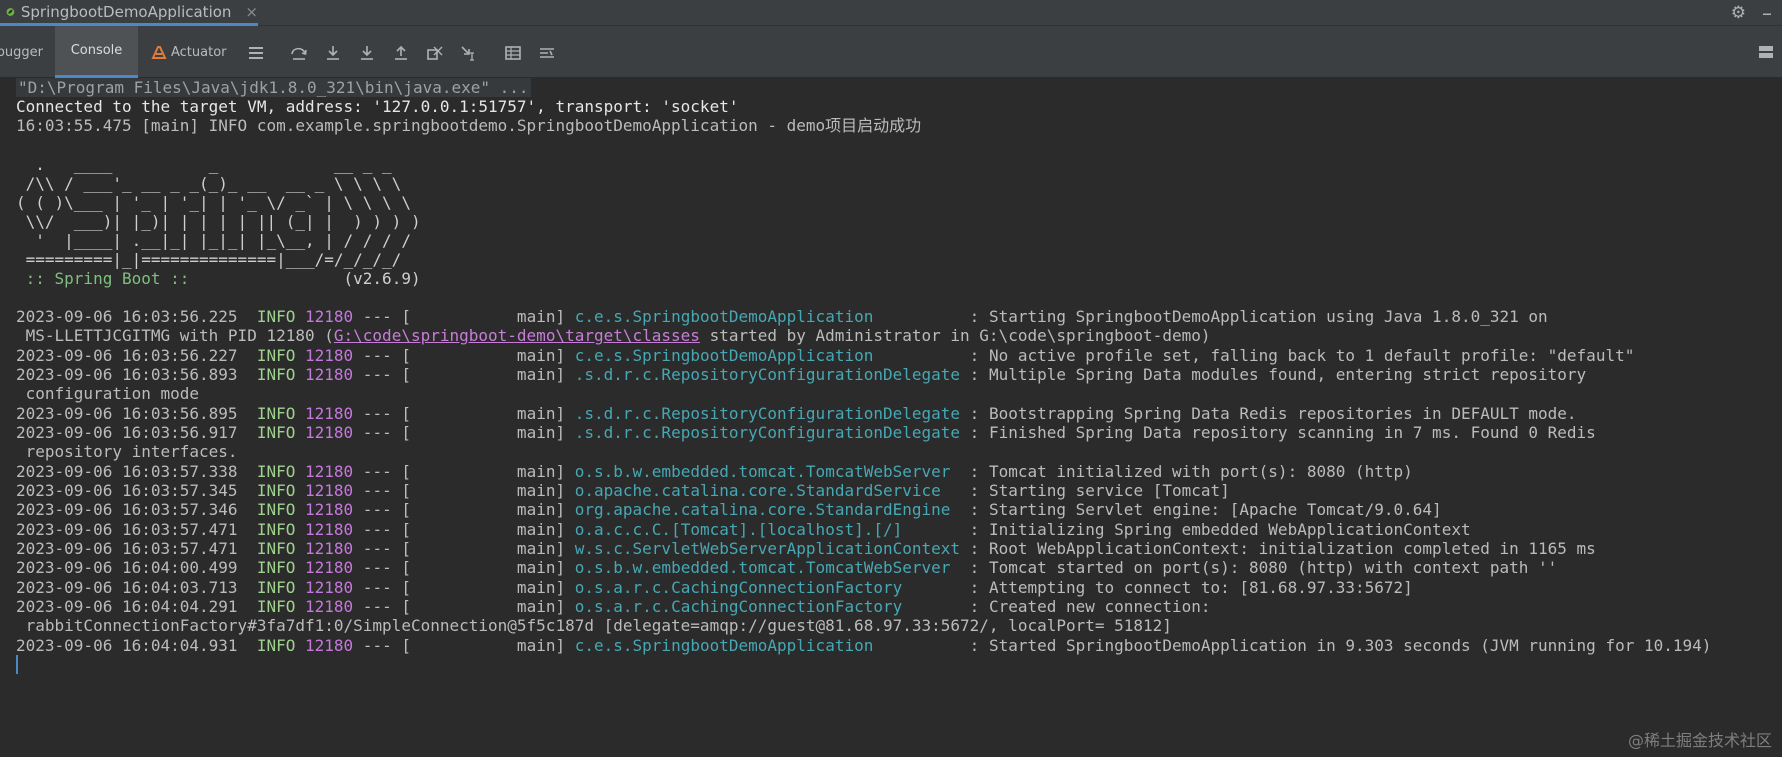 The width and height of the screenshot is (1782, 757). I want to click on force-step-into-icon, so click(367, 53).